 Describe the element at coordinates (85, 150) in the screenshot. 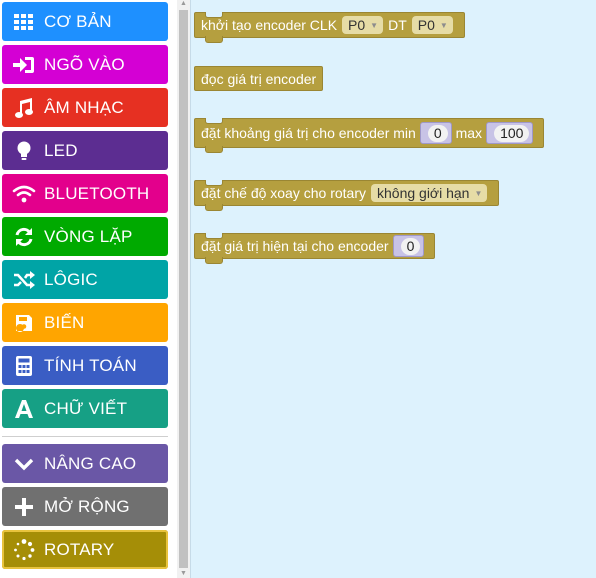

I see `category-led: LED` at that location.